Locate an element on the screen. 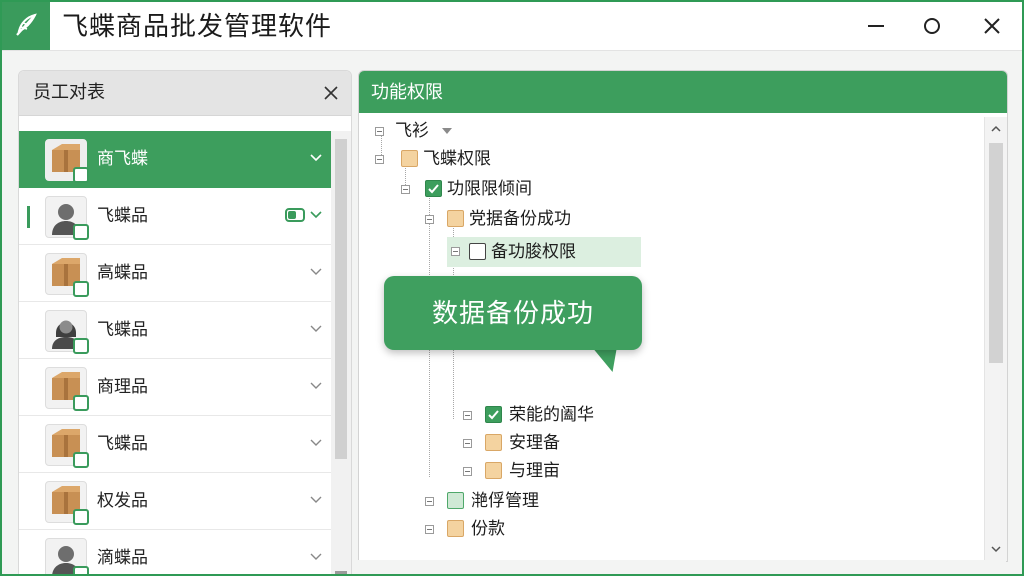 The image size is (1024, 576). employee-panel-header: 员工对表 is located at coordinates (185, 93).